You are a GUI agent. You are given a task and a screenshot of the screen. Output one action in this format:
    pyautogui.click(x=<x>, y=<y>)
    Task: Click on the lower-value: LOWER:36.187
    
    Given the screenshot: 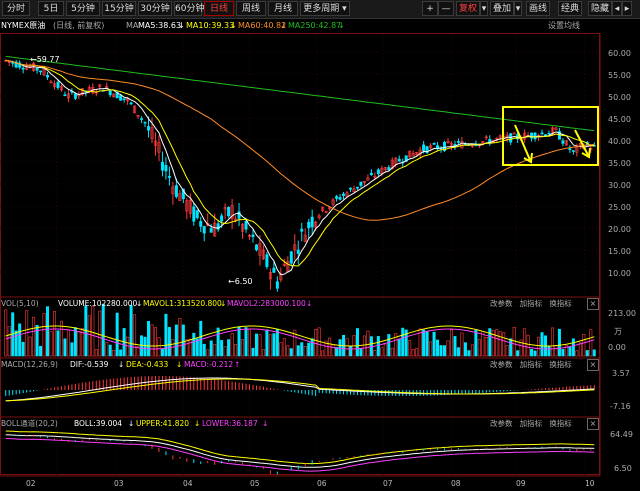 What is the action you would take?
    pyautogui.click(x=230, y=423)
    